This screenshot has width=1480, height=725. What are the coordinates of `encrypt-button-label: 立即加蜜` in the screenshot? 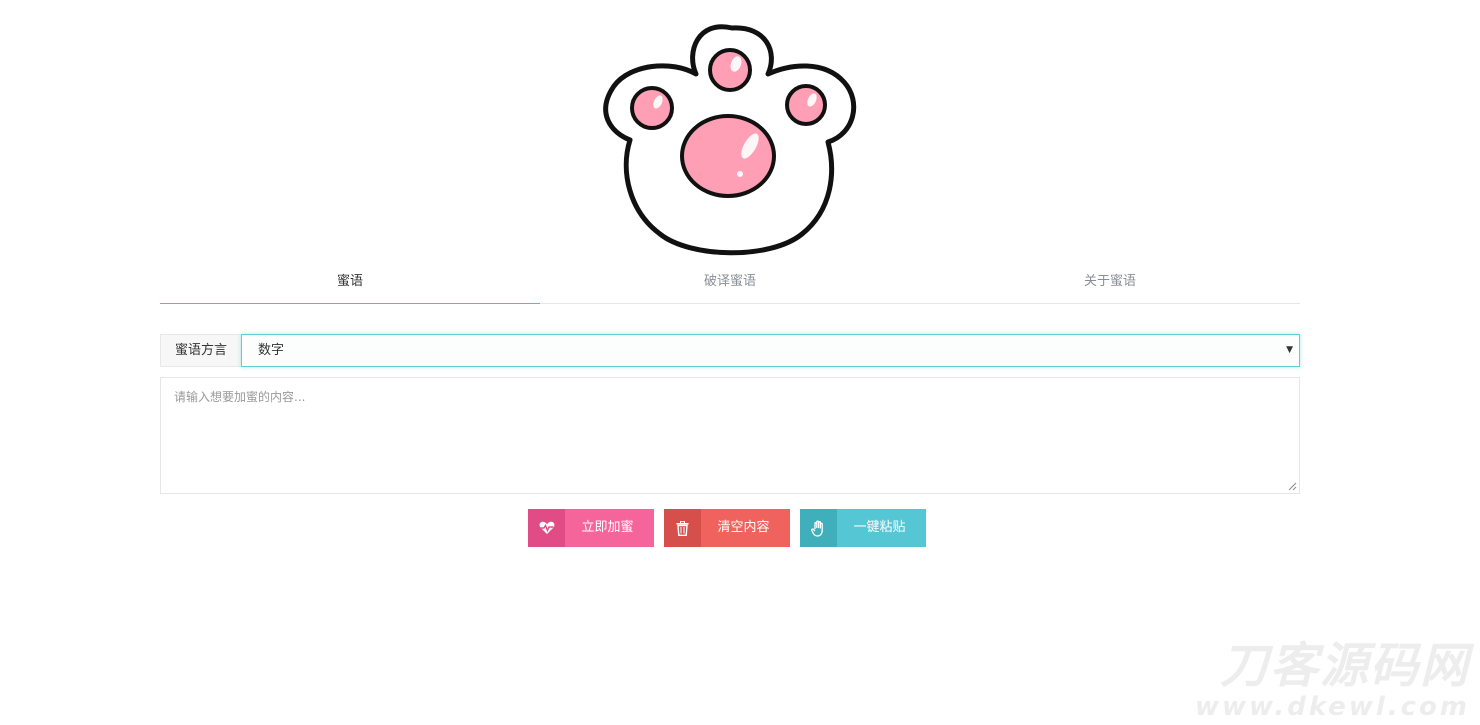 It's located at (607, 527).